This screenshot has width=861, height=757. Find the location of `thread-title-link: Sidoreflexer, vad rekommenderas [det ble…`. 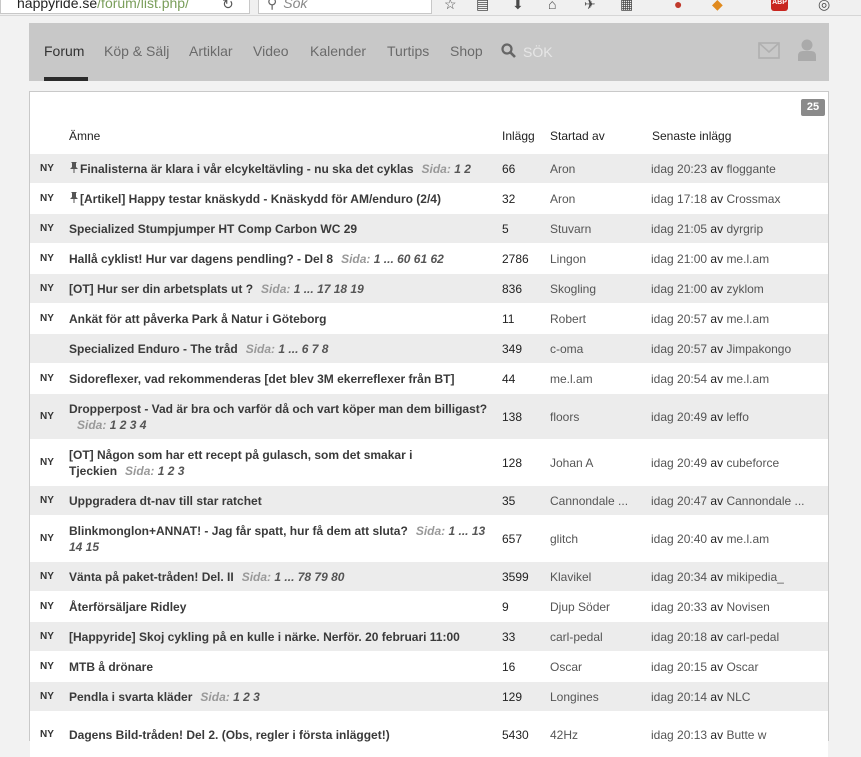

thread-title-link: Sidoreflexer, vad rekommenderas [det ble… is located at coordinates (262, 379).